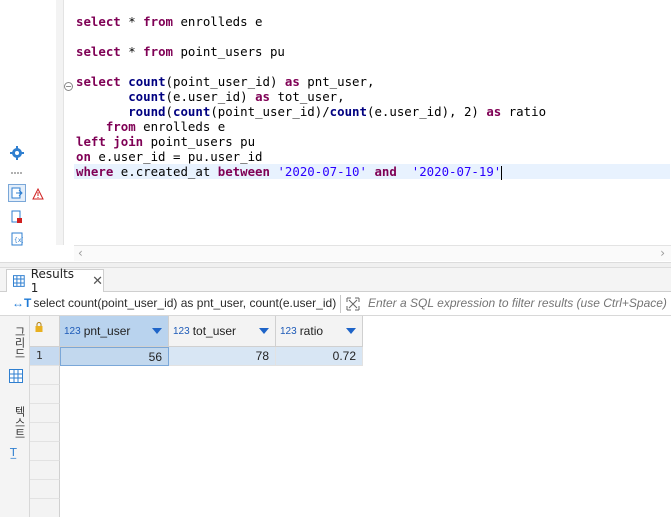 The width and height of the screenshot is (671, 517). What do you see at coordinates (95, 171) in the screenshot?
I see `sql-keyword: where` at bounding box center [95, 171].